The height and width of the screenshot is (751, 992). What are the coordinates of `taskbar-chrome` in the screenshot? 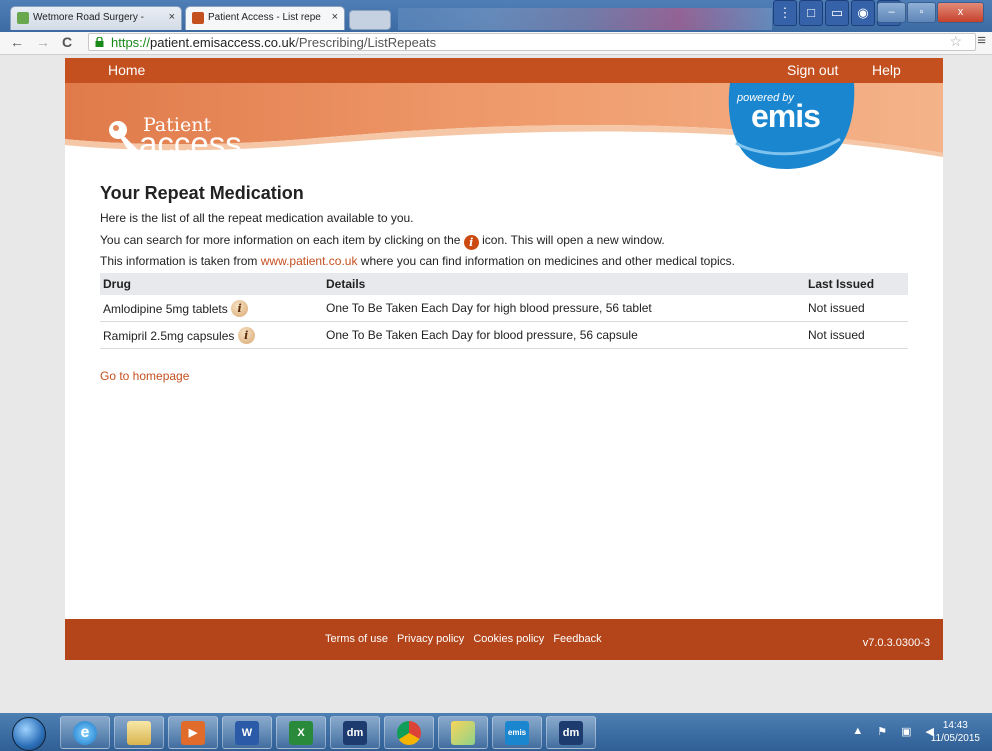 It's located at (409, 732).